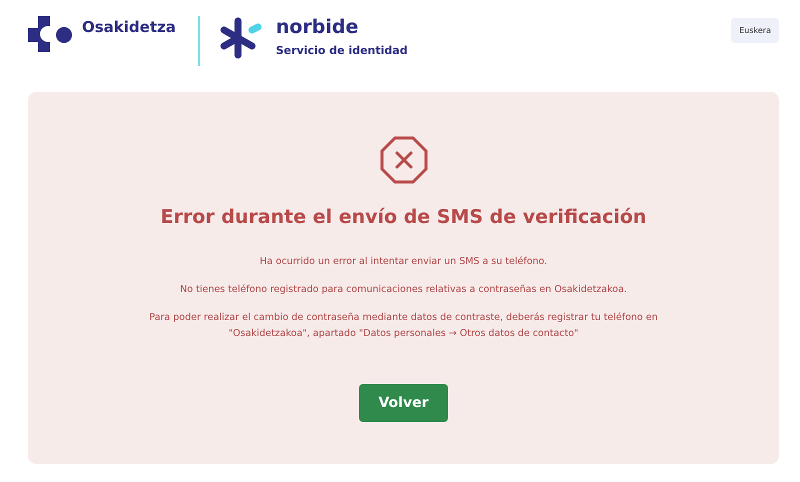 Image resolution: width=800 pixels, height=482 pixels. Describe the element at coordinates (342, 50) in the screenshot. I see `product-subtitle: Servicio de identidad` at that location.